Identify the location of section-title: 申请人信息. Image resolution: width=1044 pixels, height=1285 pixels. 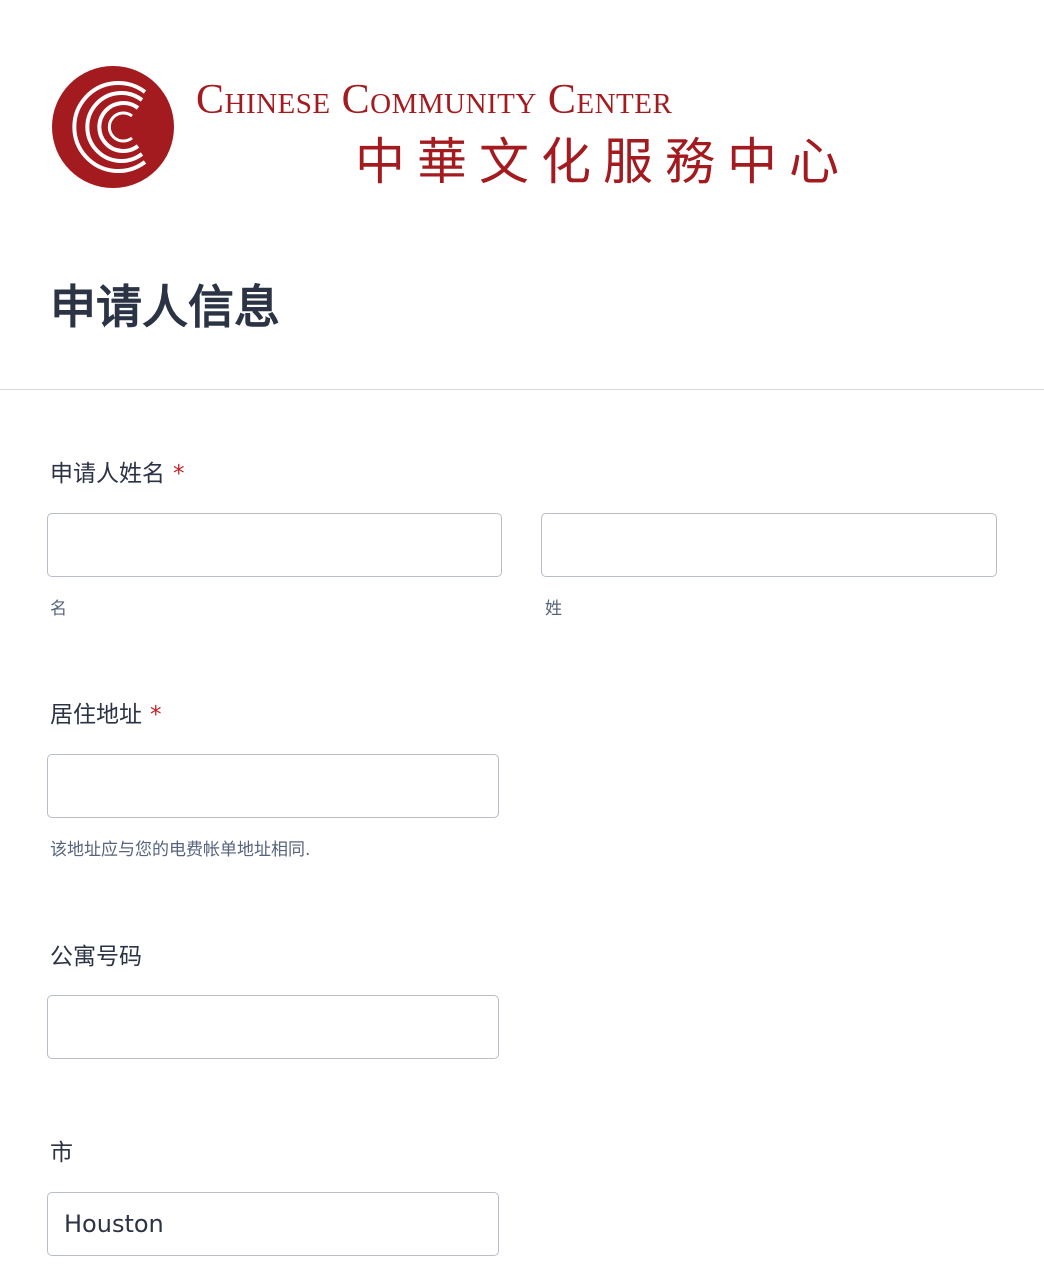
(165, 307).